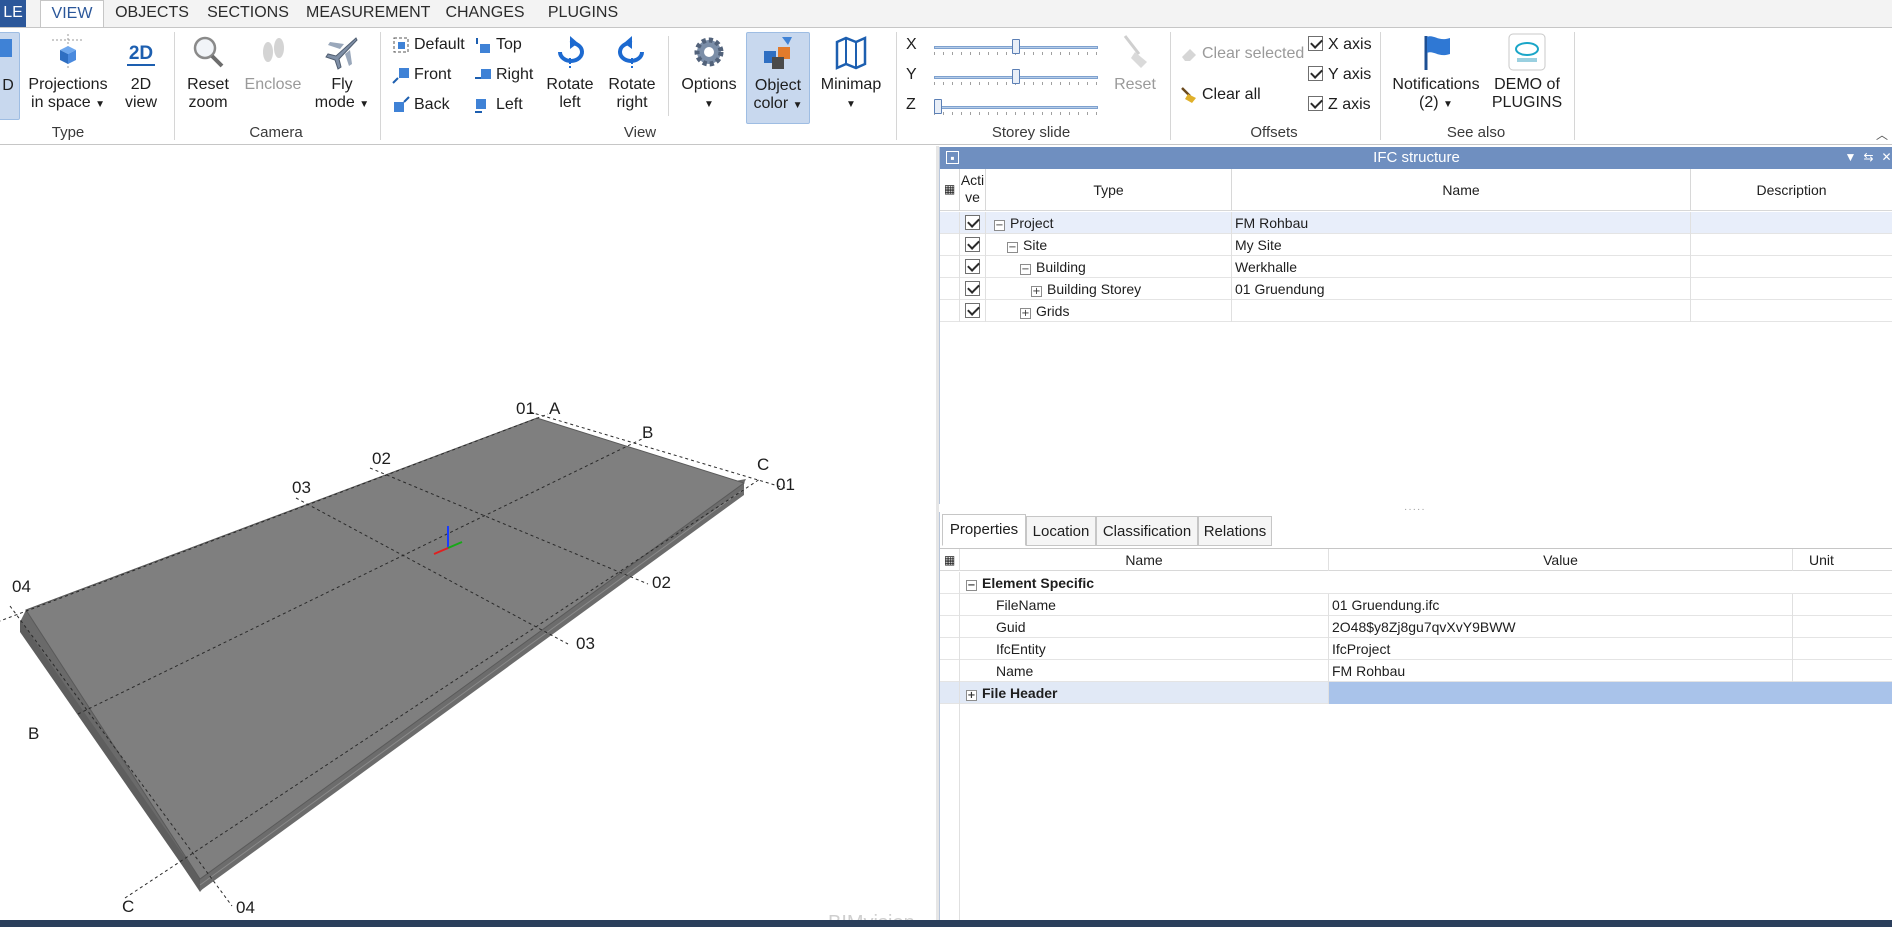 The image size is (1892, 927). What do you see at coordinates (1416, 245) in the screenshot?
I see `tree-row-site: − Site My Site` at bounding box center [1416, 245].